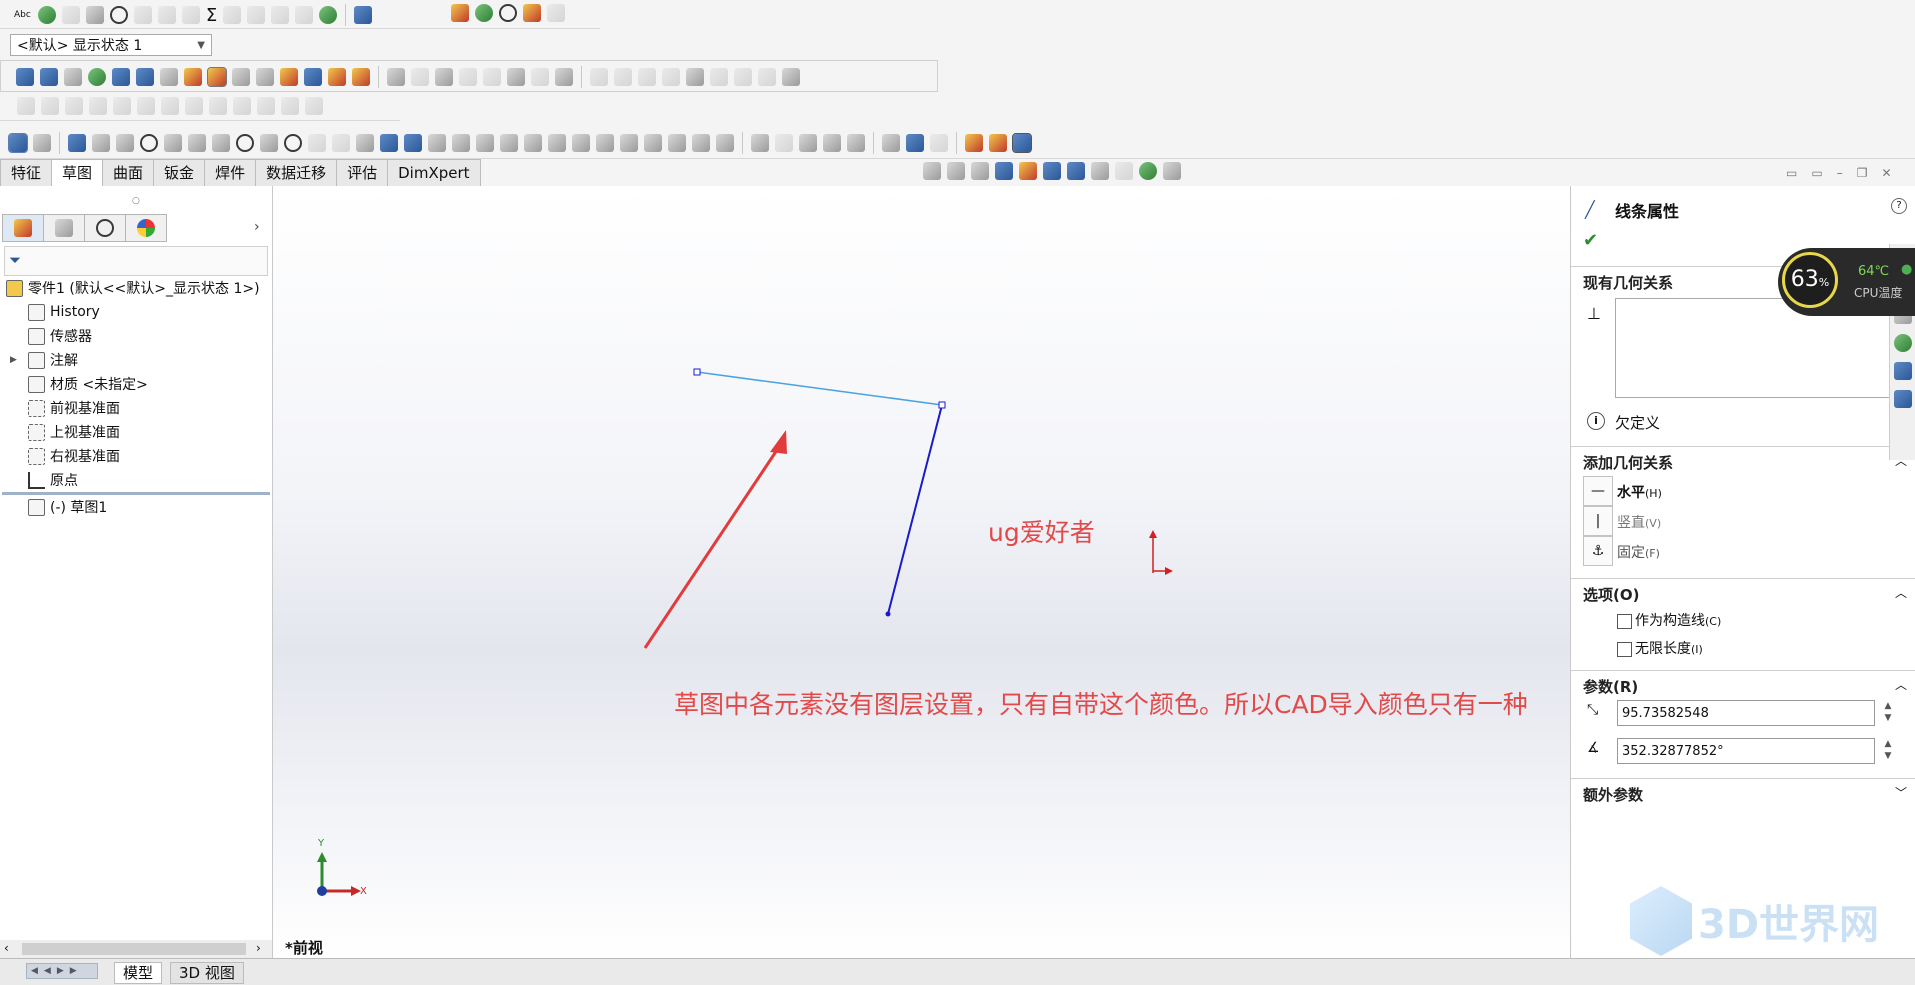  Describe the element at coordinates (932, 171) in the screenshot. I see `zoom-to-fit-icon` at that location.